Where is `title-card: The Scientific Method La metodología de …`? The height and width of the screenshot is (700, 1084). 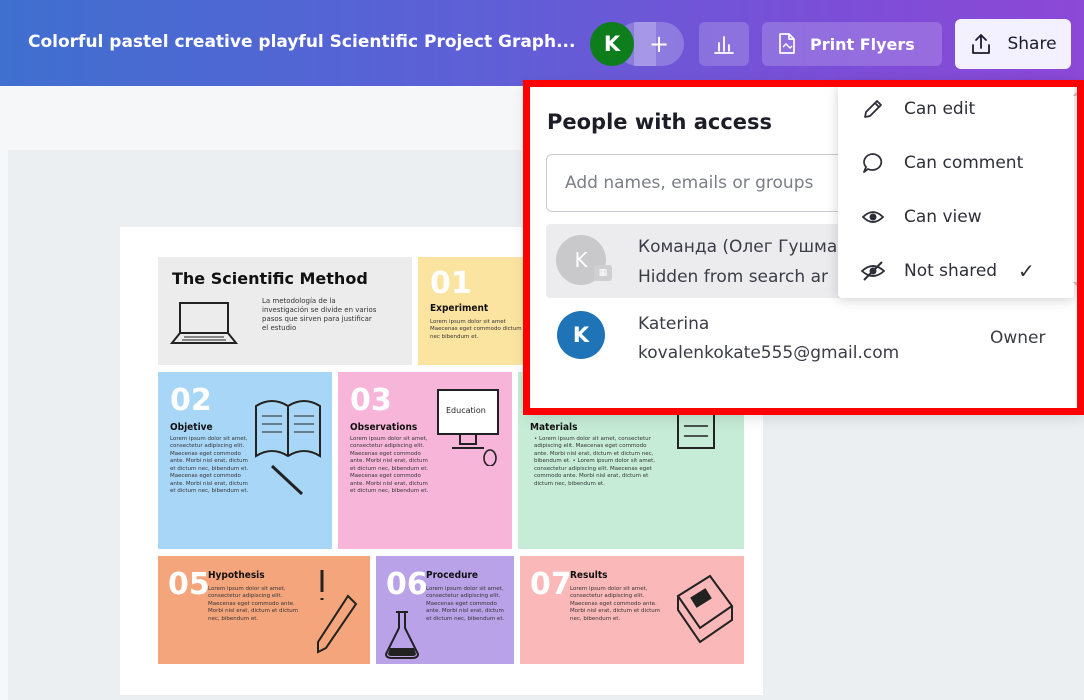
title-card: The Scientific Method La metodología de … is located at coordinates (285, 311).